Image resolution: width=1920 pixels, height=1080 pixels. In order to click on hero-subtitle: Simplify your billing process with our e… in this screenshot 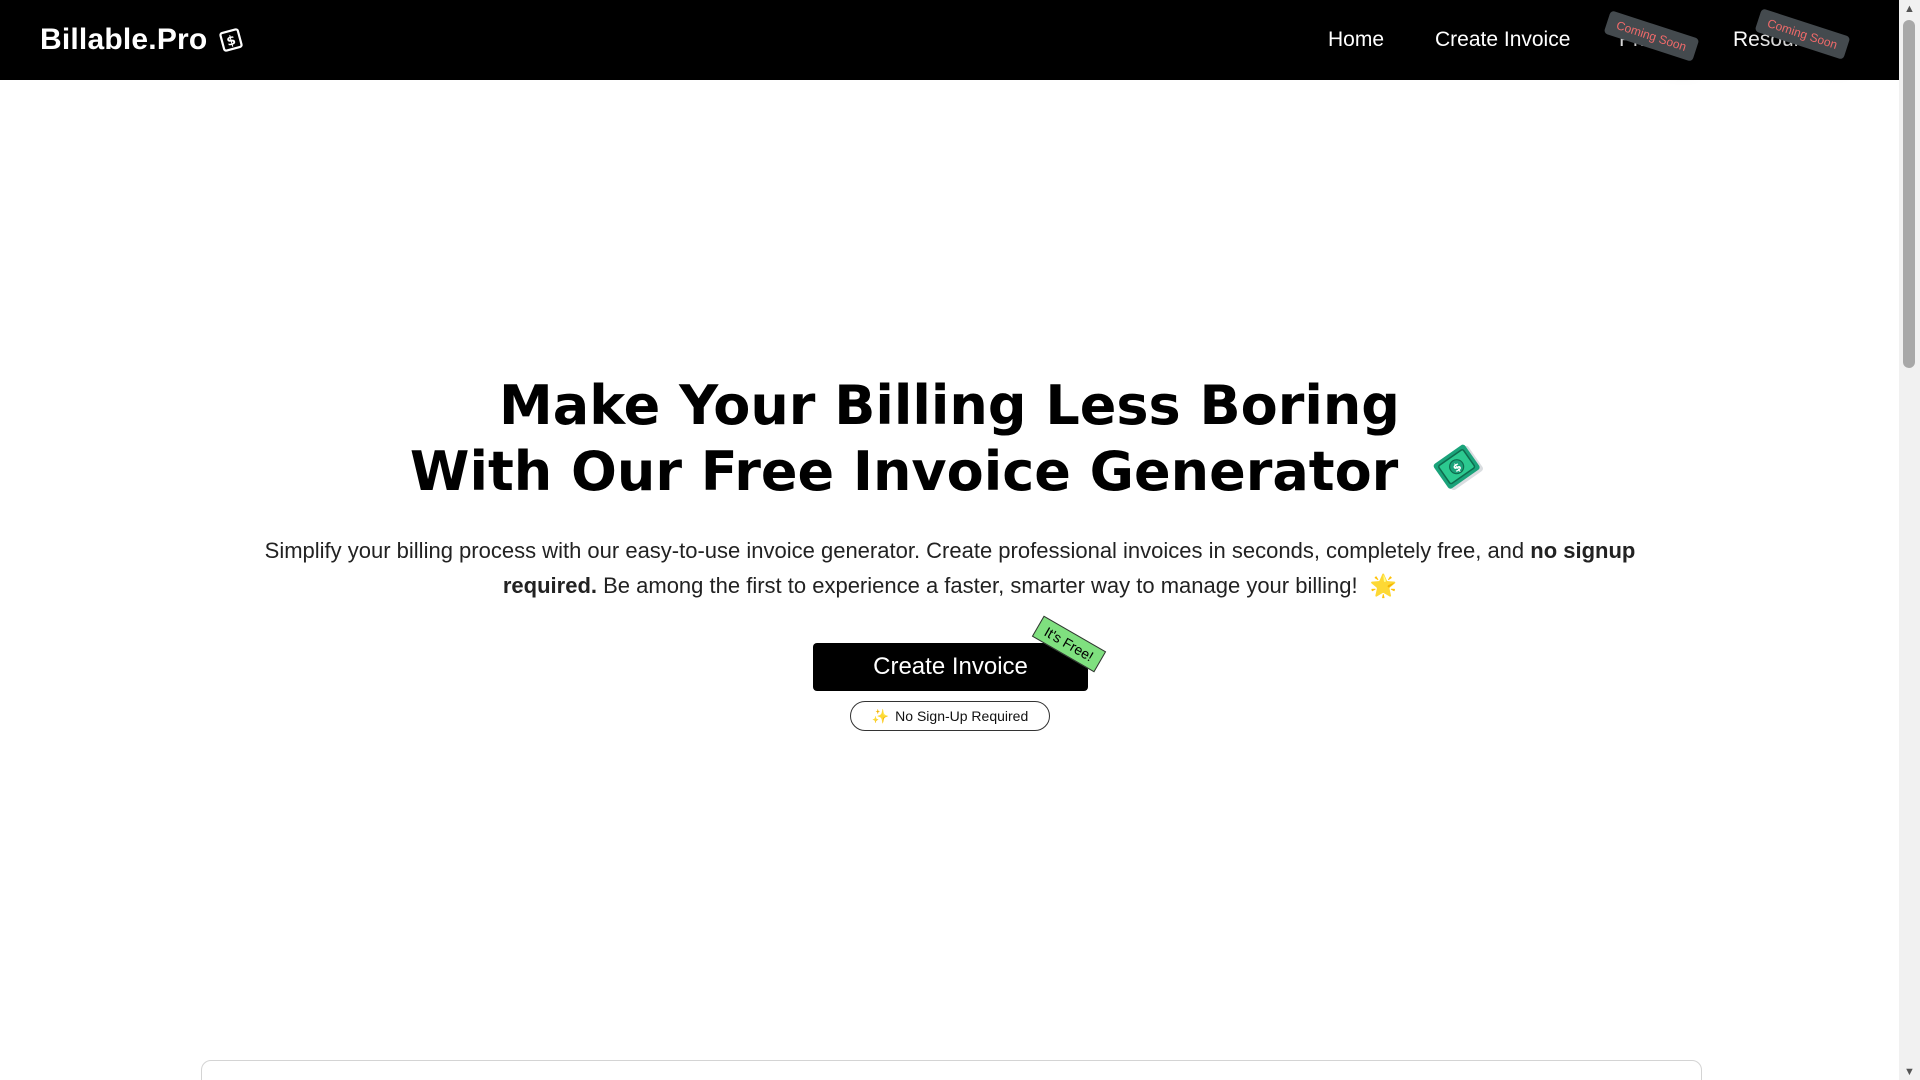, I will do `click(950, 568)`.